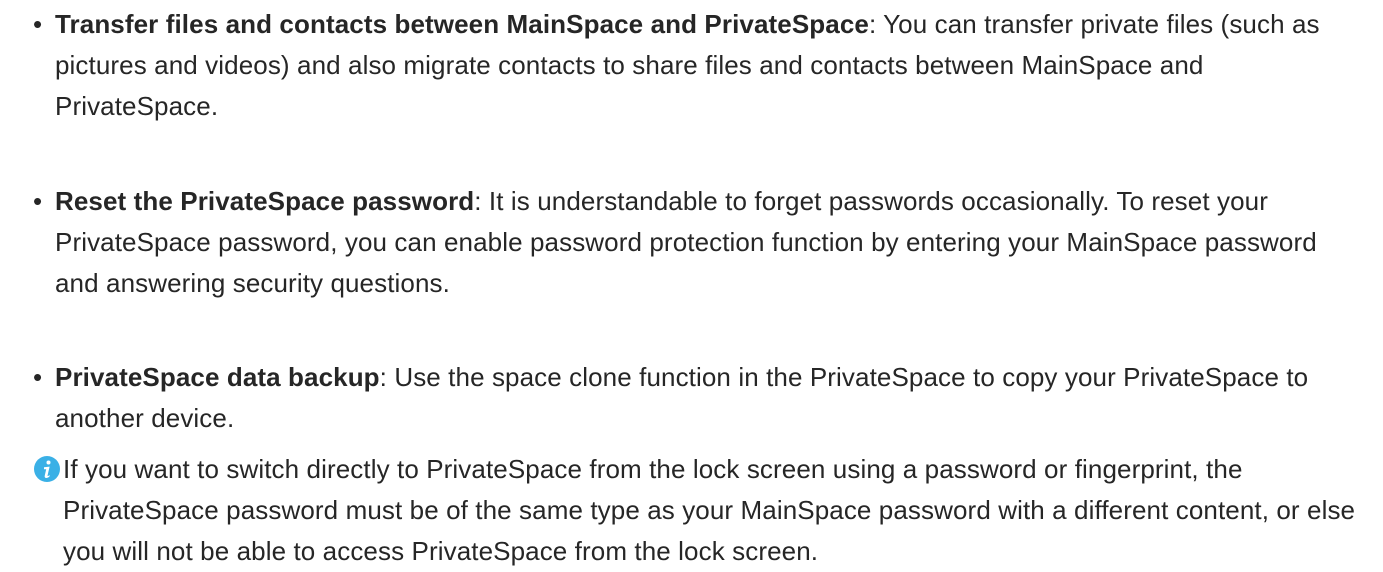 This screenshot has width=1383, height=572. Describe the element at coordinates (47, 469) in the screenshot. I see `info-icon` at that location.